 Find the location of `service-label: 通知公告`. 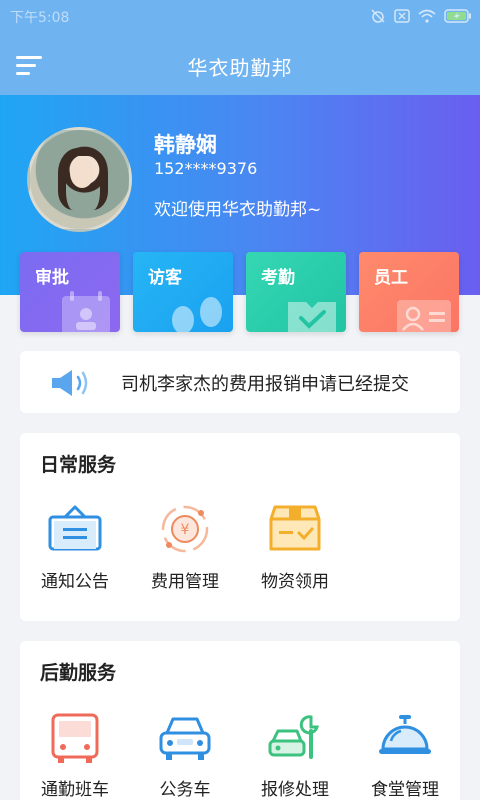

service-label: 通知公告 is located at coordinates (75, 582).